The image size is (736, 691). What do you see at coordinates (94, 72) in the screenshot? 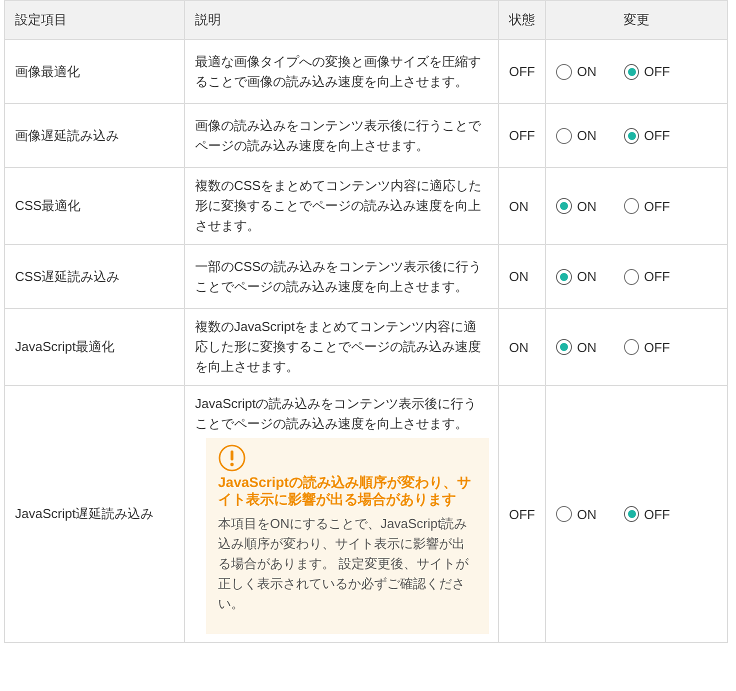
I see `setting-name: 画像最適化` at bounding box center [94, 72].